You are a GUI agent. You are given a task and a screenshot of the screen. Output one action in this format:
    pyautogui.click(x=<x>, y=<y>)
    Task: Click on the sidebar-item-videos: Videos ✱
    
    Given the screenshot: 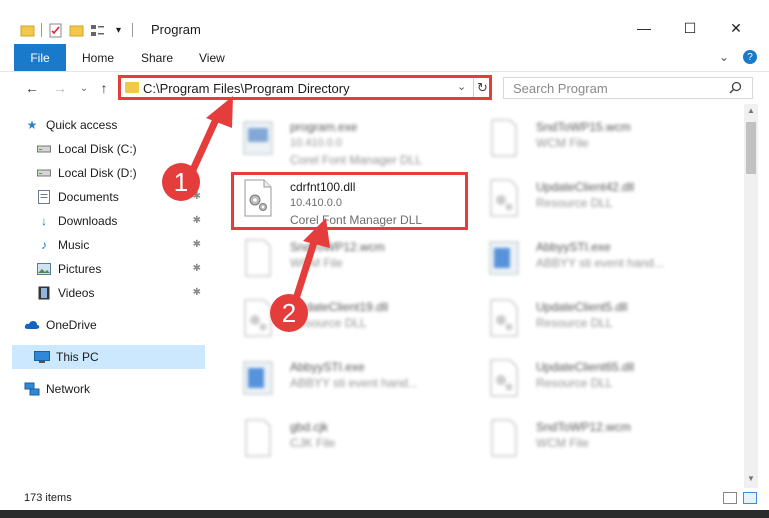 What is the action you would take?
    pyautogui.click(x=120, y=293)
    